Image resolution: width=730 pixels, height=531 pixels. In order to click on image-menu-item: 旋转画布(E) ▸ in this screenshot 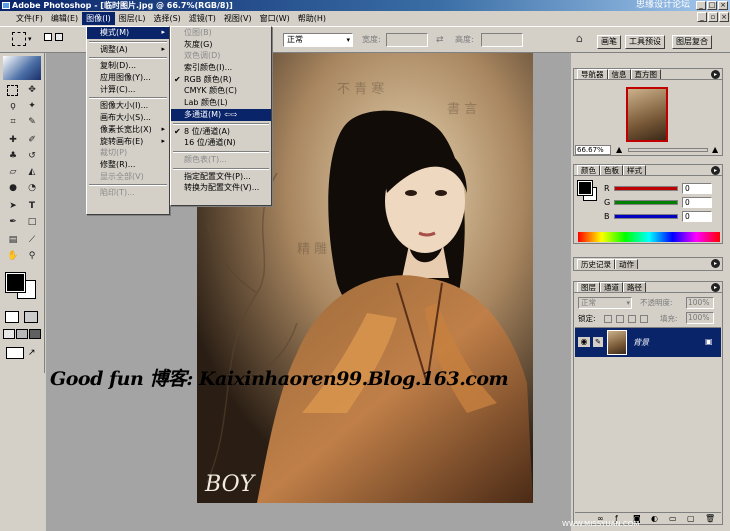, I will do `click(128, 142)`.